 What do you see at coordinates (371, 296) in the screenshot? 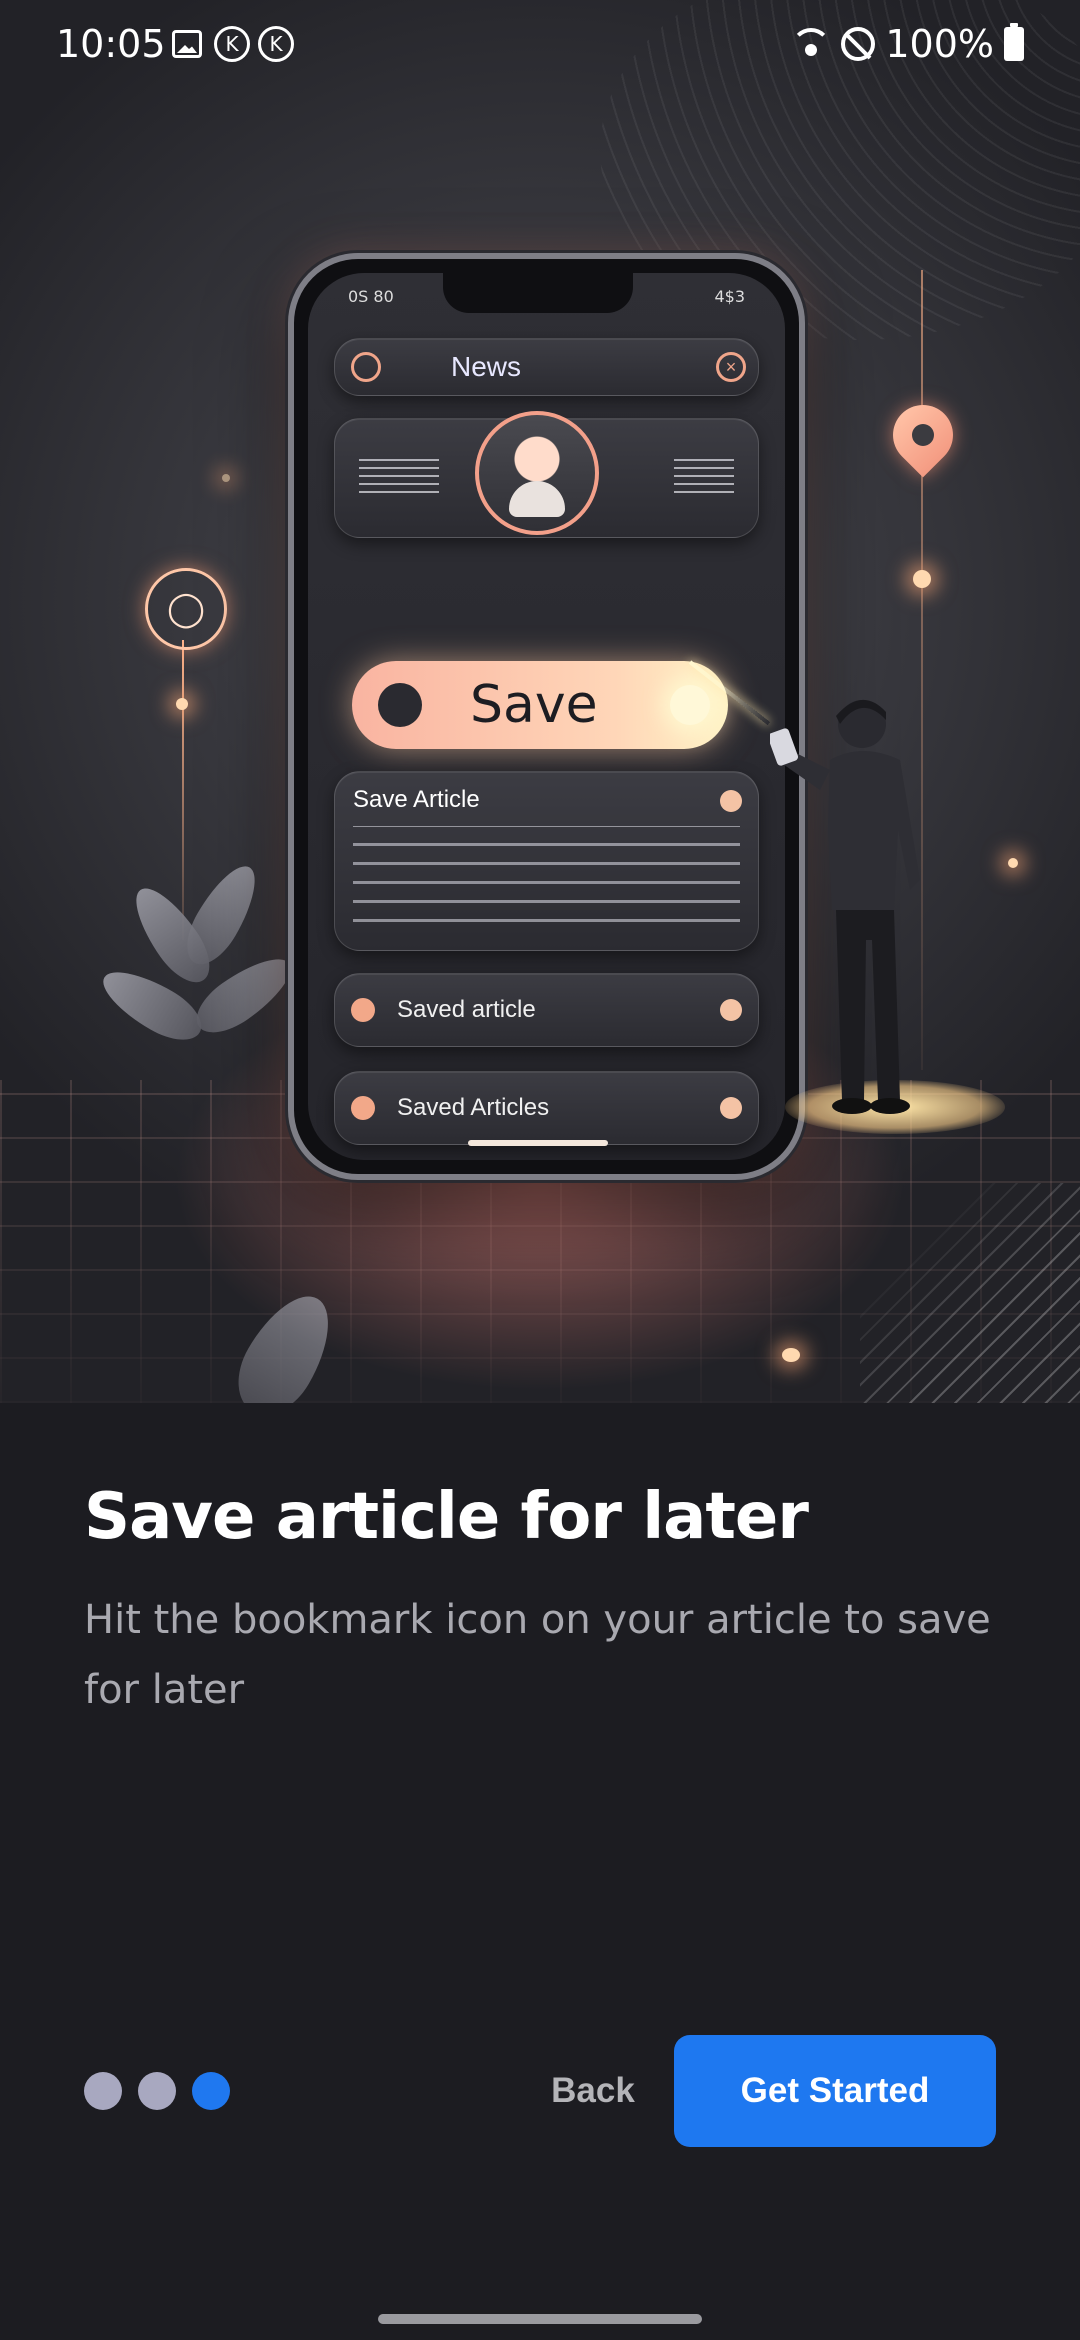
I see `mock-status-time: 0S 80` at bounding box center [371, 296].